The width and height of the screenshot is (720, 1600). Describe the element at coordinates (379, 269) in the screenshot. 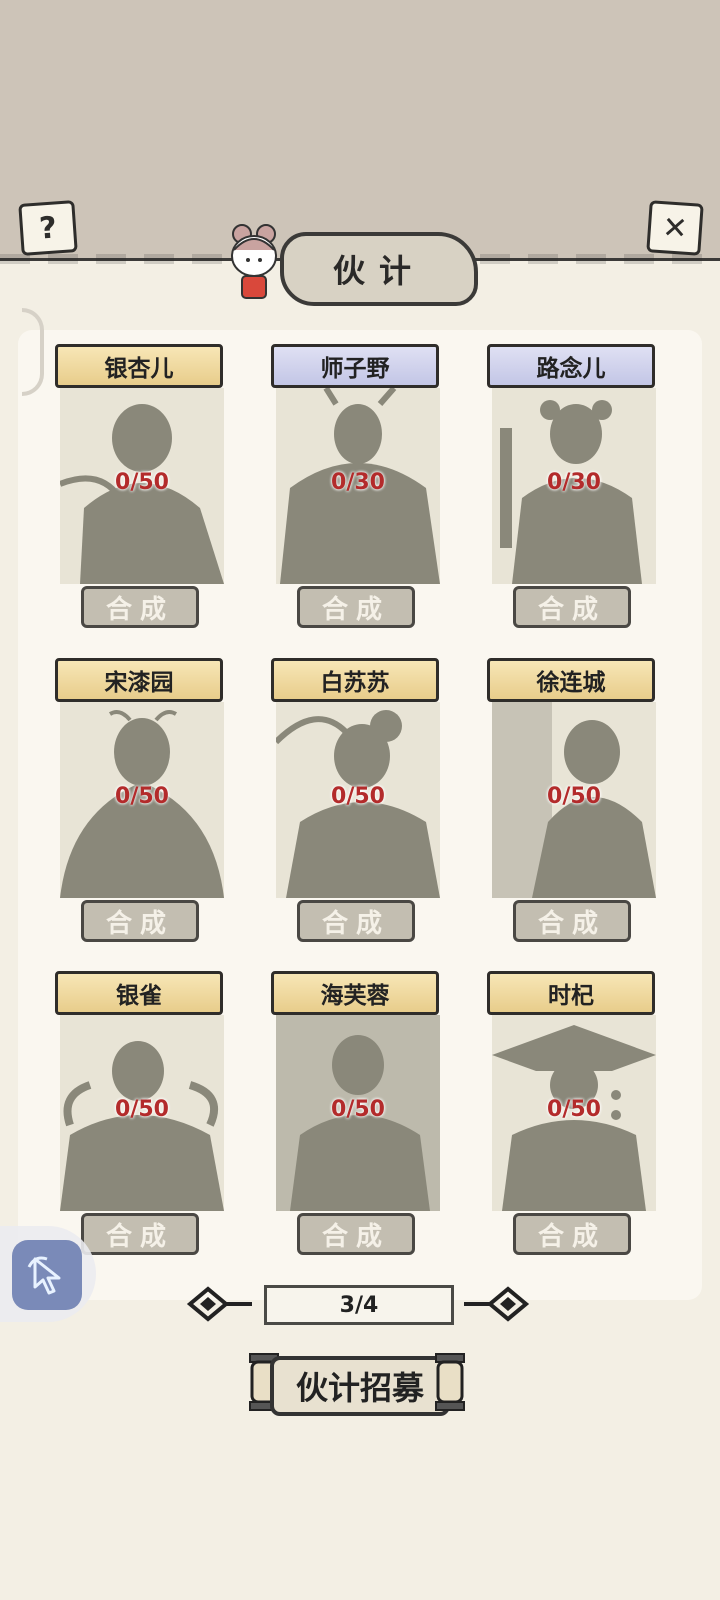

I see `page-title: 伙计` at that location.